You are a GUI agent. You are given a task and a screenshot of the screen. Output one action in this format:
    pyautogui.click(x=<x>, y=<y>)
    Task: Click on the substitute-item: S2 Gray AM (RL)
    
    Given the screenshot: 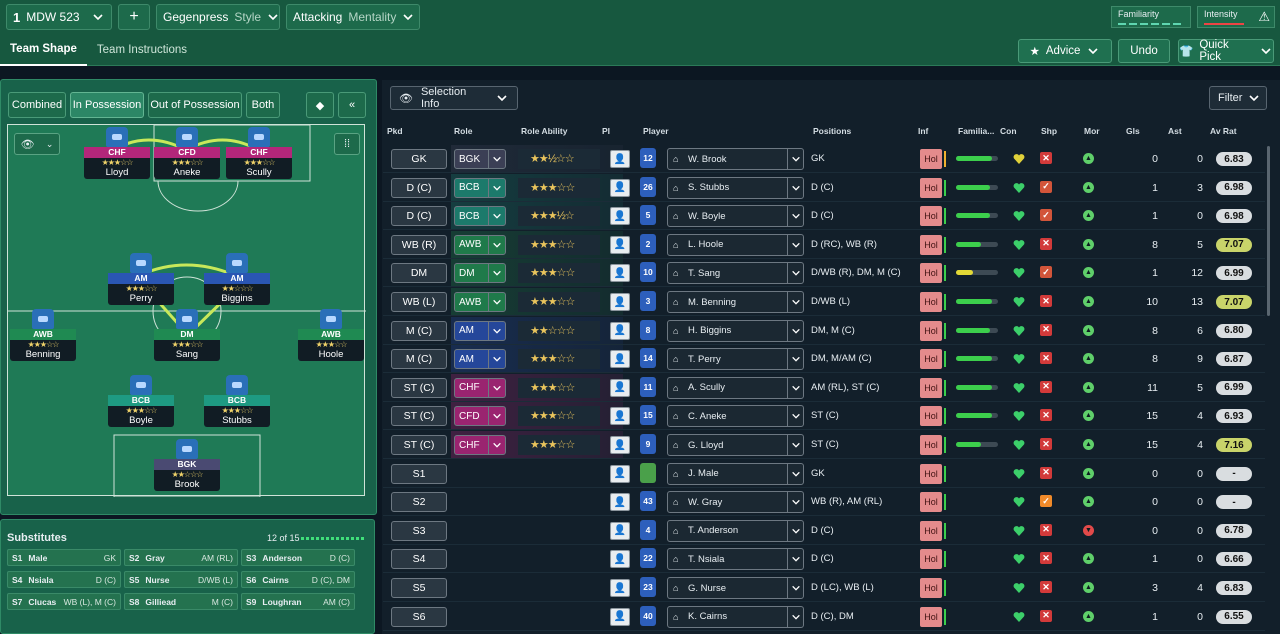 What is the action you would take?
    pyautogui.click(x=181, y=557)
    